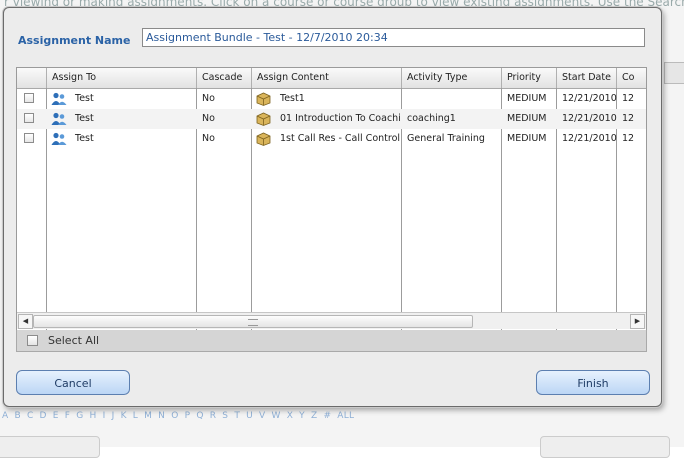 Image resolution: width=684 pixels, height=458 pixels. I want to click on content-cell: 1st Call Res - Call Control, so click(327, 139).